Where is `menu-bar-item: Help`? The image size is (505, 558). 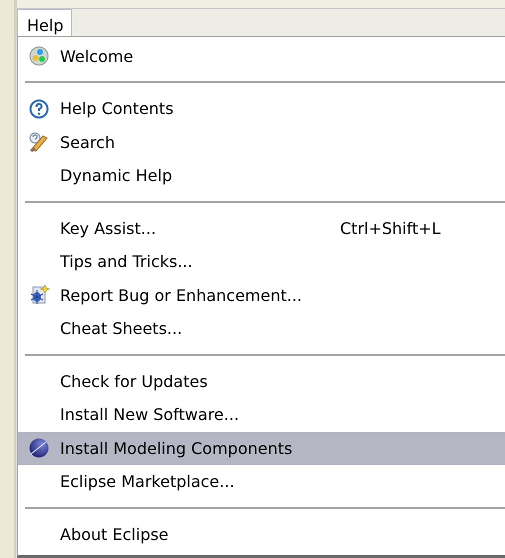 menu-bar-item: Help is located at coordinates (44, 22).